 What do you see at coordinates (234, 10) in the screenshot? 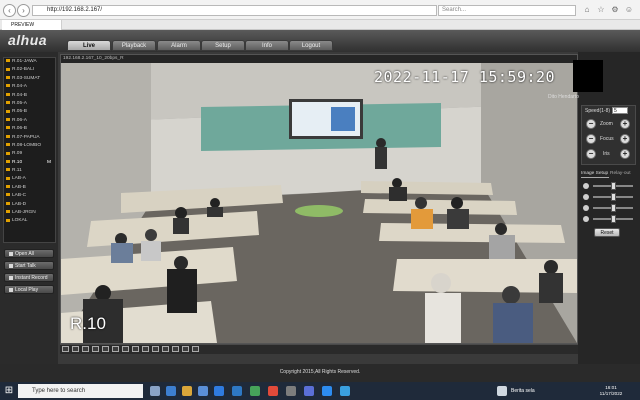
I see `address-bar: http://192.168.2.167/` at bounding box center [234, 10].